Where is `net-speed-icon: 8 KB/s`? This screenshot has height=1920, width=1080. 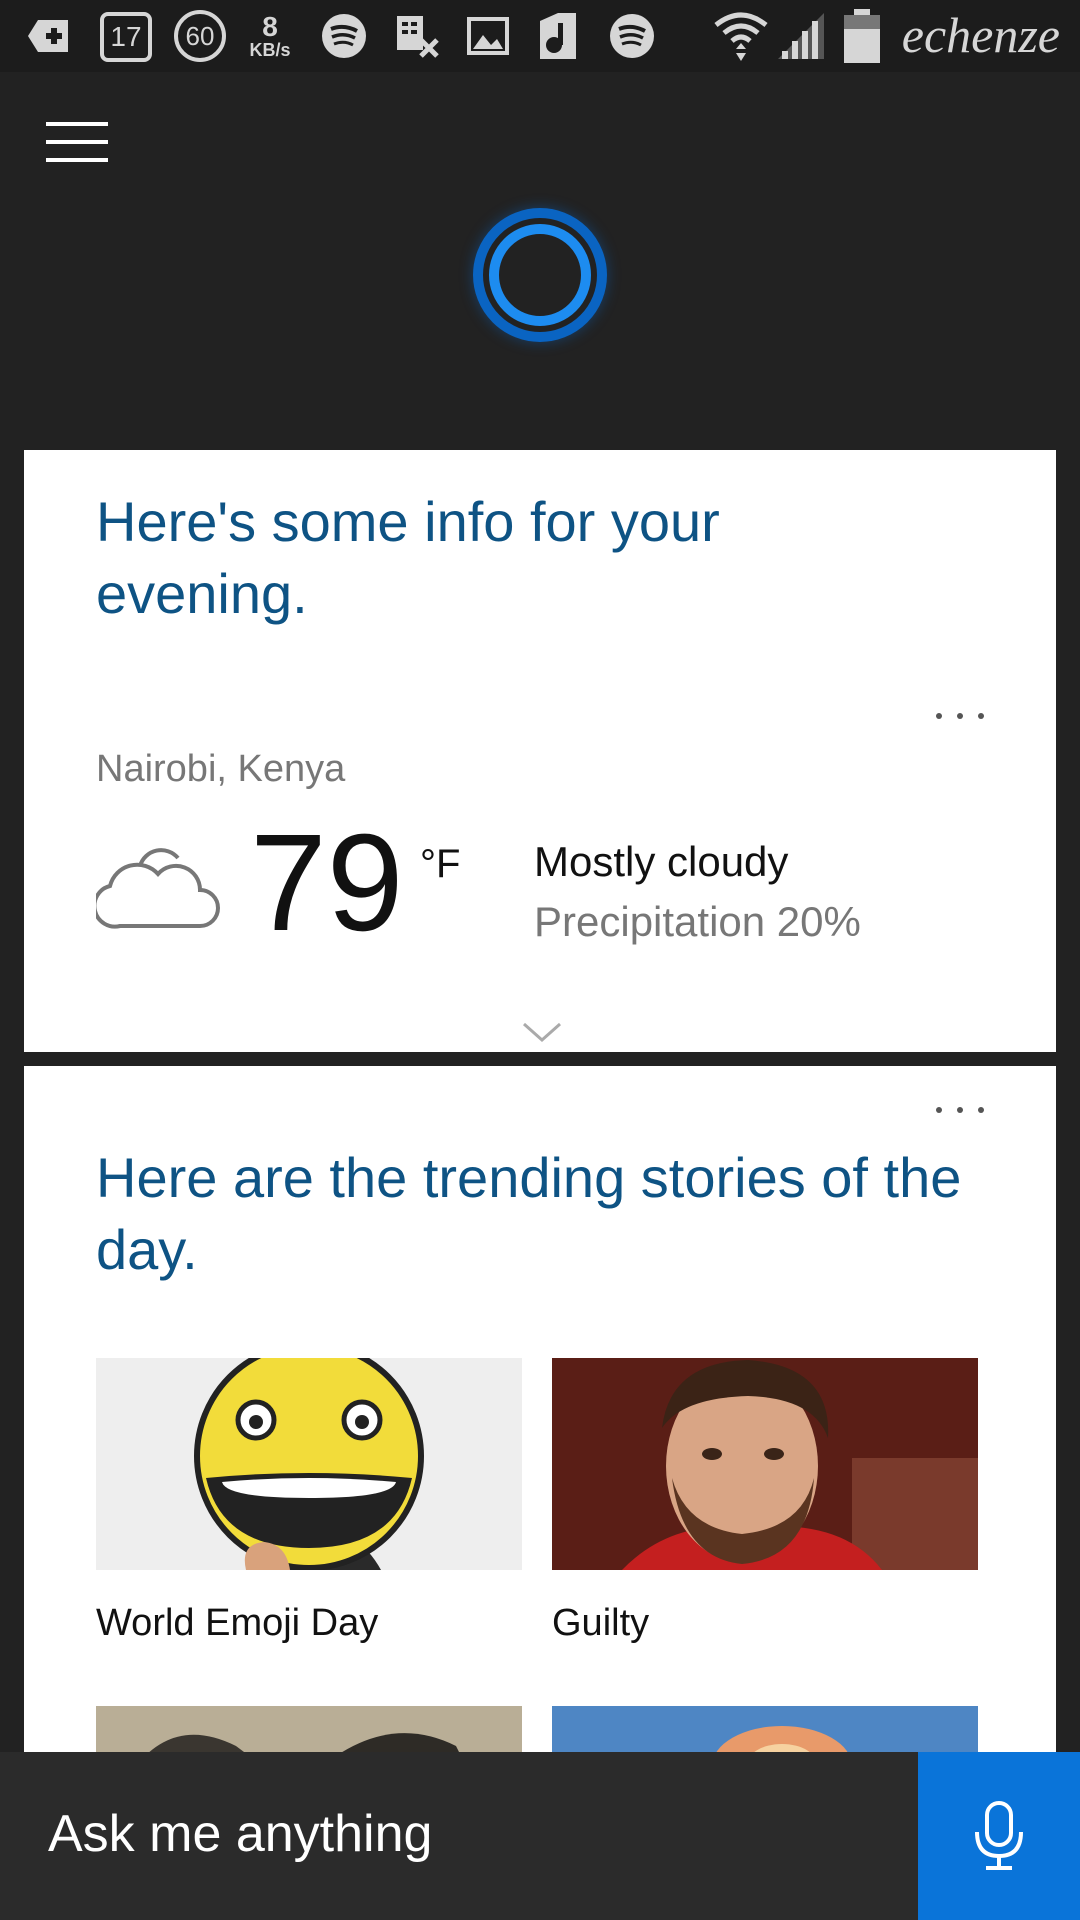 net-speed-icon: 8 KB/s is located at coordinates (270, 36).